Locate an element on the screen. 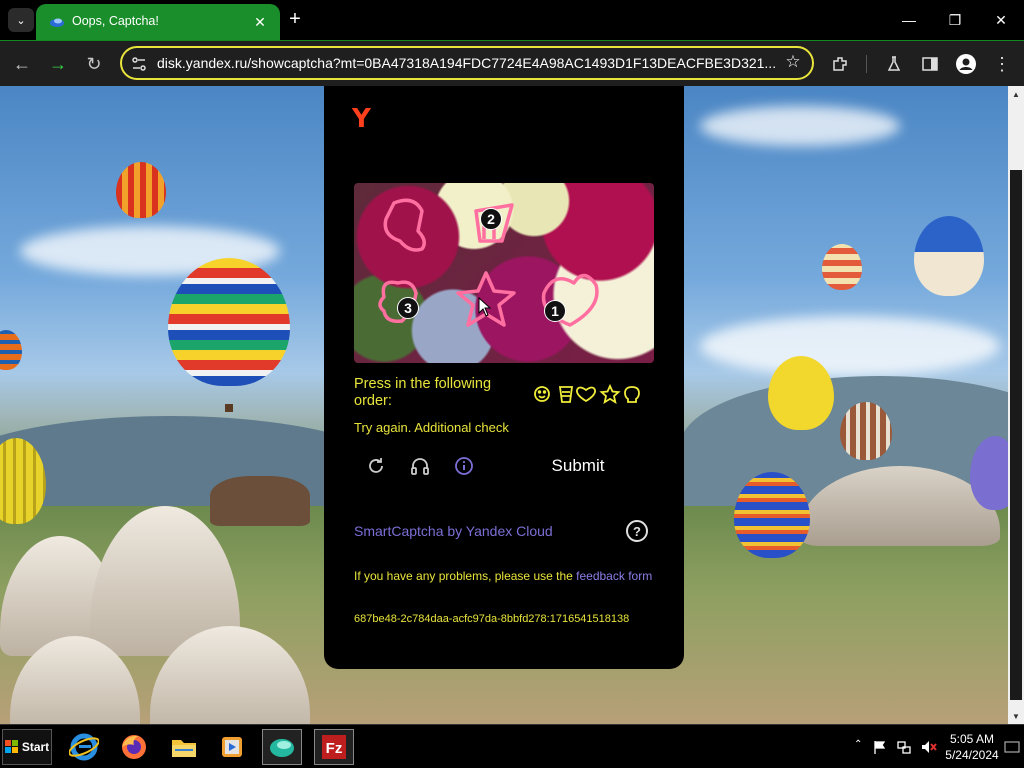  captcha-shapes is located at coordinates (488, 262).